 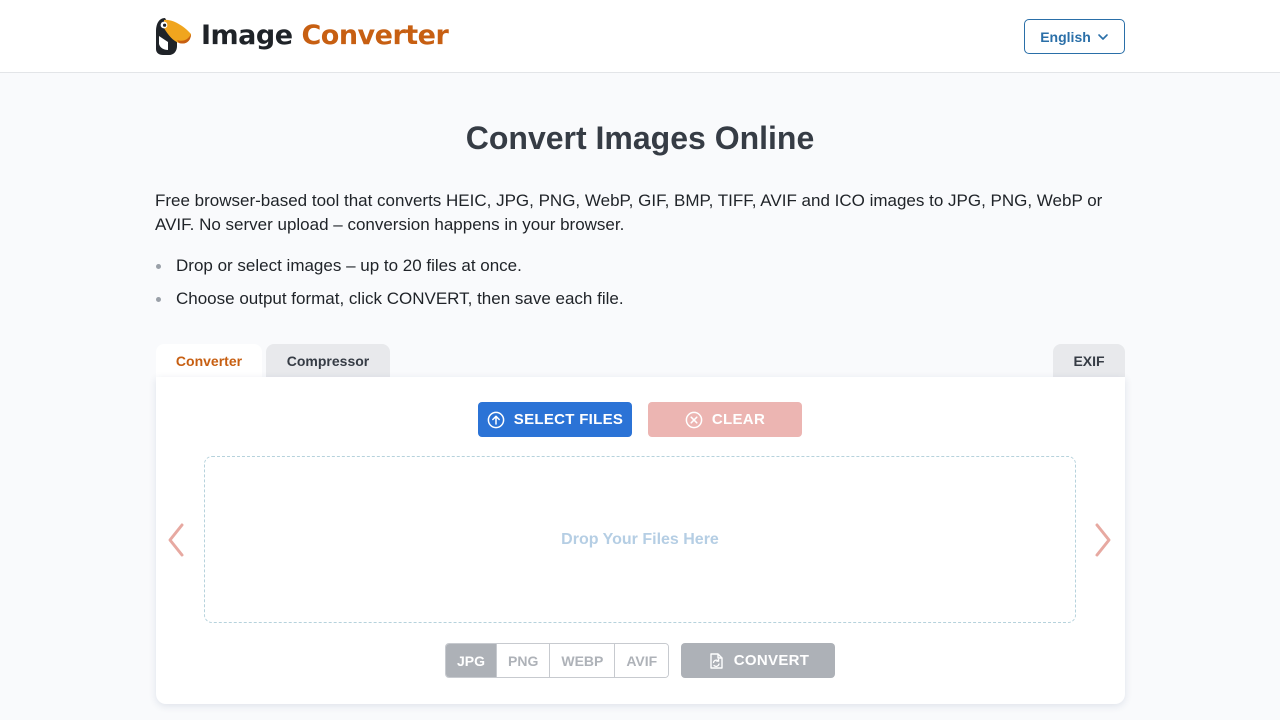 I want to click on toucan-logo-icon, so click(x=173, y=36).